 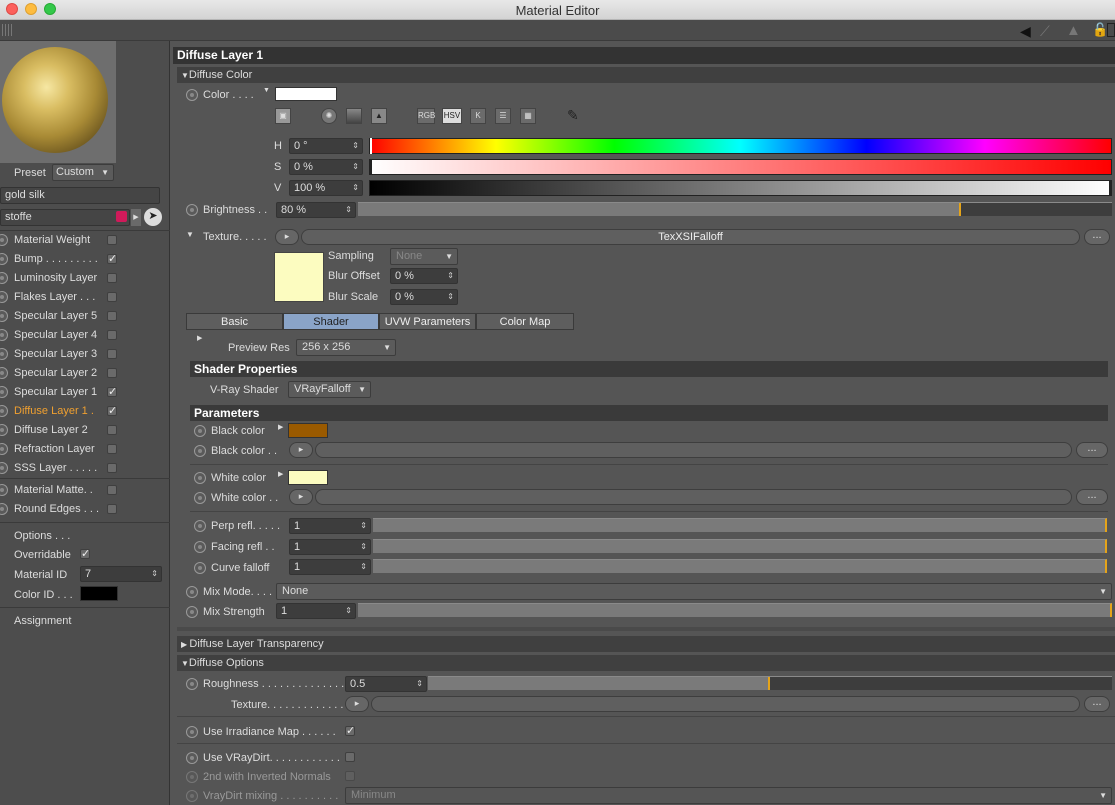 What do you see at coordinates (192, 732) in the screenshot?
I see `irradiance-anim-radio` at bounding box center [192, 732].